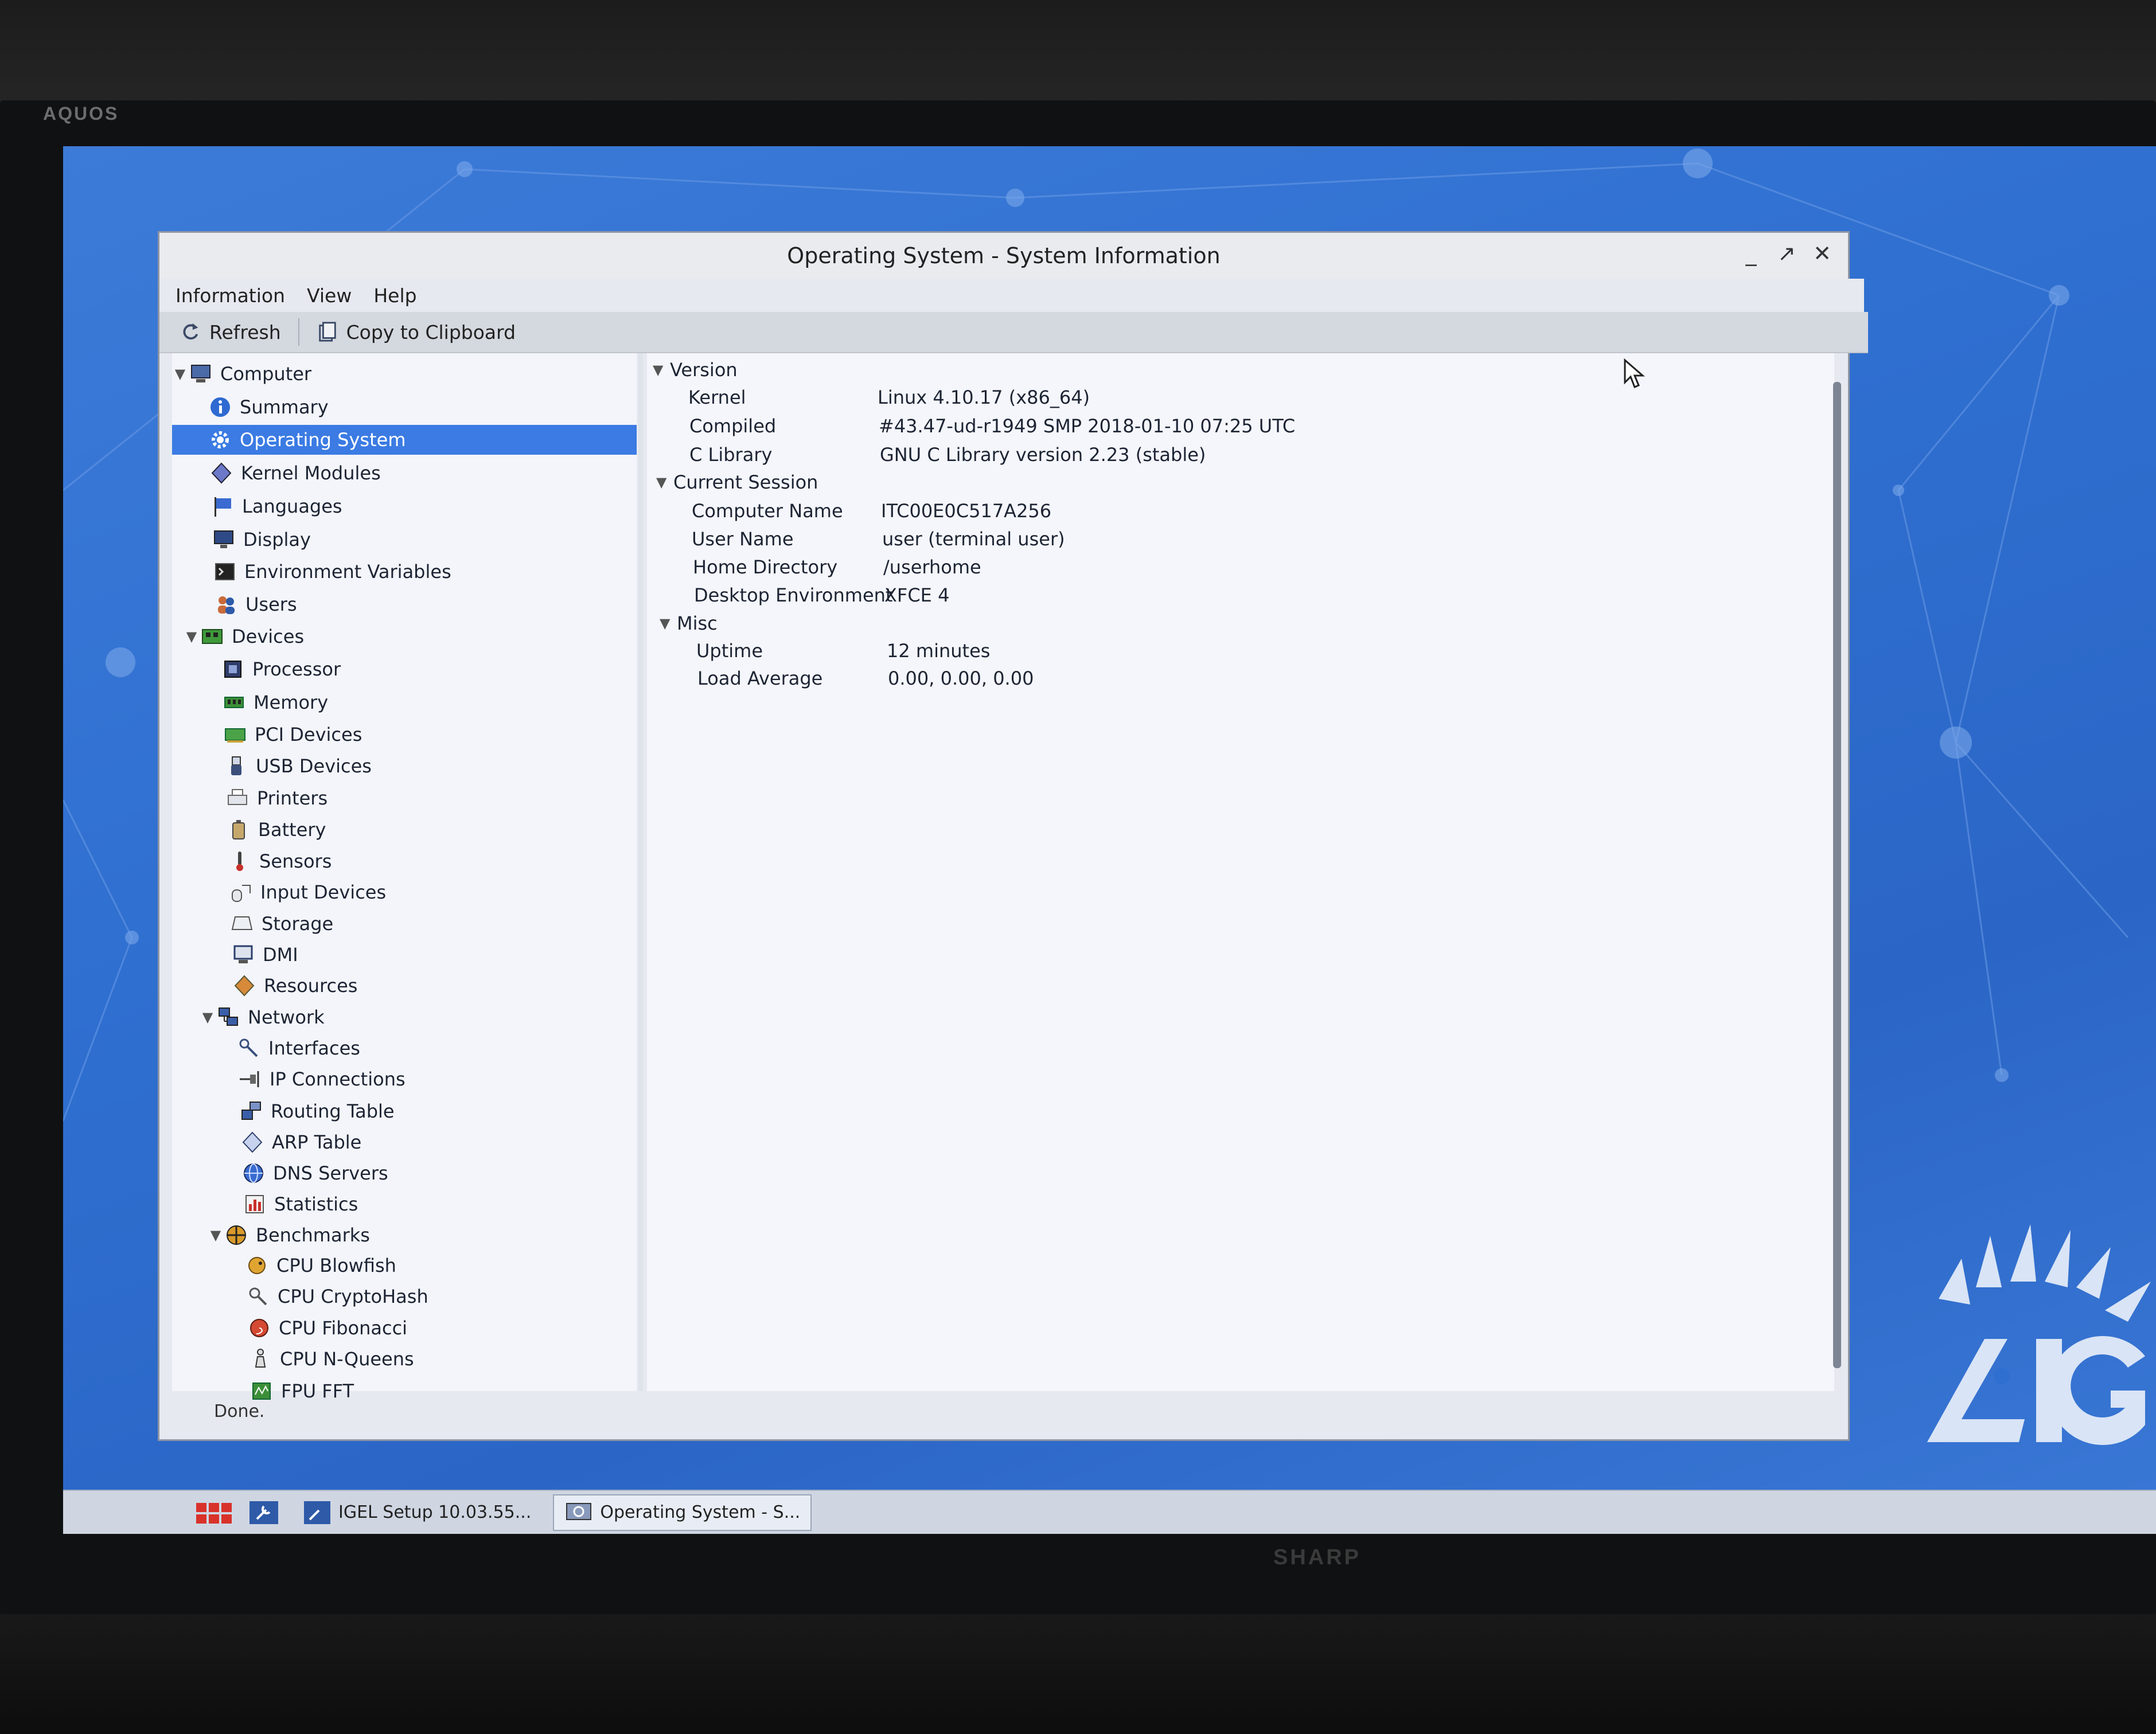 This screenshot has width=2156, height=1734. What do you see at coordinates (280, 669) in the screenshot?
I see `sidebar-item-processor: Processor` at bounding box center [280, 669].